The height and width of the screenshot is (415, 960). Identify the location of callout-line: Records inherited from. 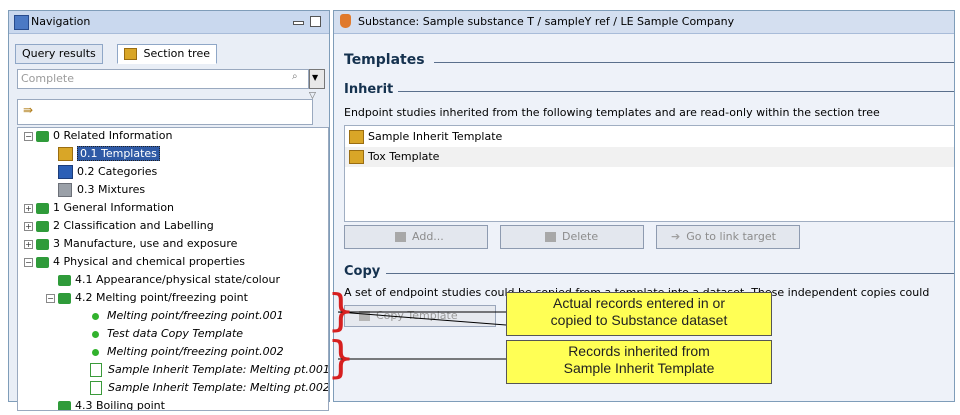
(639, 351).